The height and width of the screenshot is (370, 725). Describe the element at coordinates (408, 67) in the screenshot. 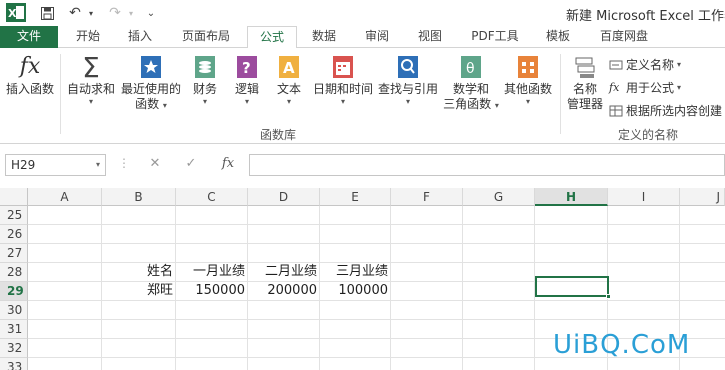

I see `magnifier-book-icon` at that location.